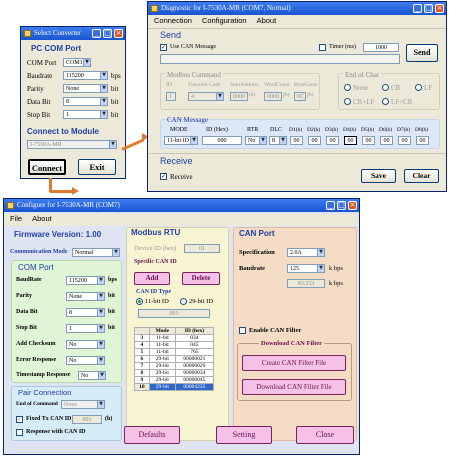 The width and height of the screenshot is (450, 457). Describe the element at coordinates (381, 47) in the screenshot. I see `timer-input: 1000` at that location.